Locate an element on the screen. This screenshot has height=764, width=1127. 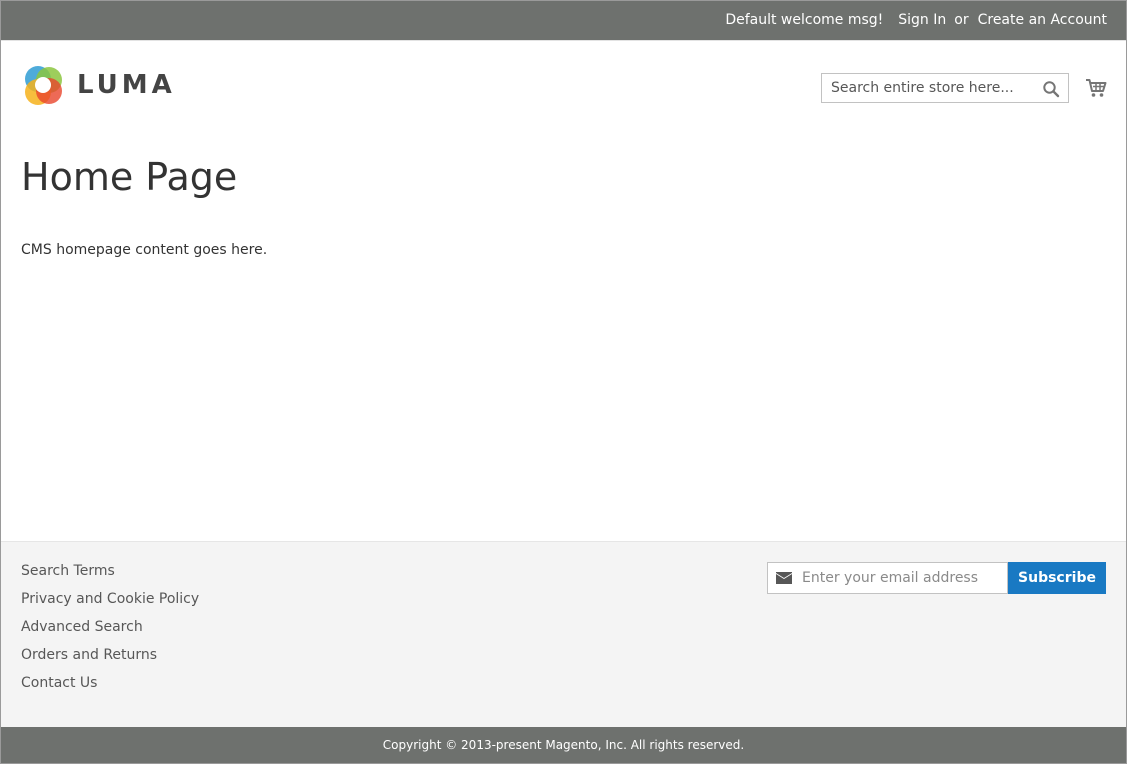
footer-link-orders-returns: Orders and Returns is located at coordinates (110, 660).